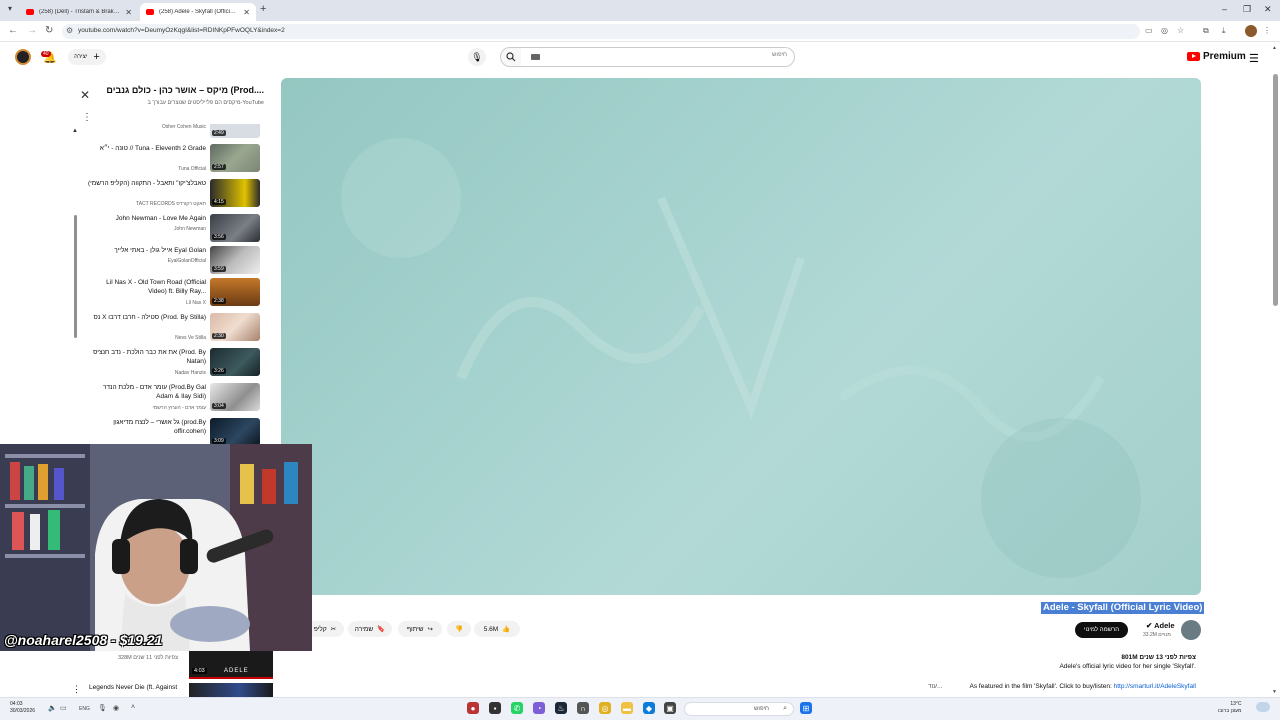  Describe the element at coordinates (1101, 630) in the screenshot. I see `subscribe-button: הרשמה למינוי` at that location.